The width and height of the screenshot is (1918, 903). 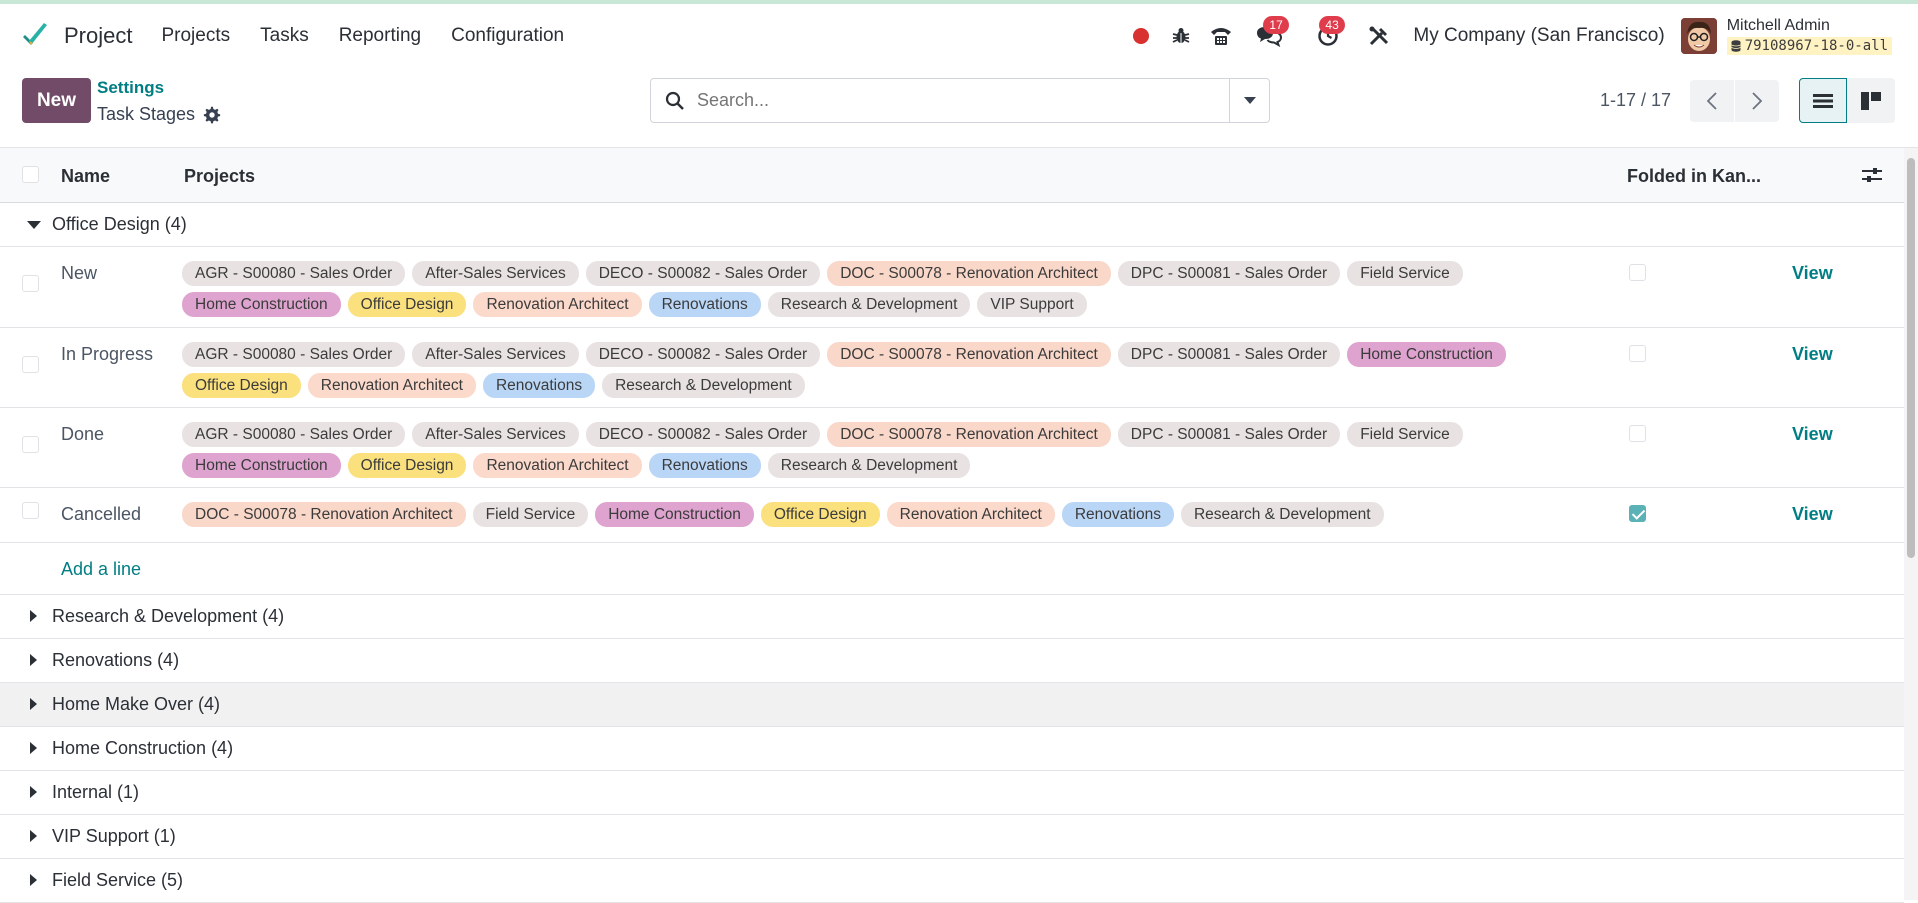 I want to click on scrollbar-thumb, so click(x=1911, y=358).